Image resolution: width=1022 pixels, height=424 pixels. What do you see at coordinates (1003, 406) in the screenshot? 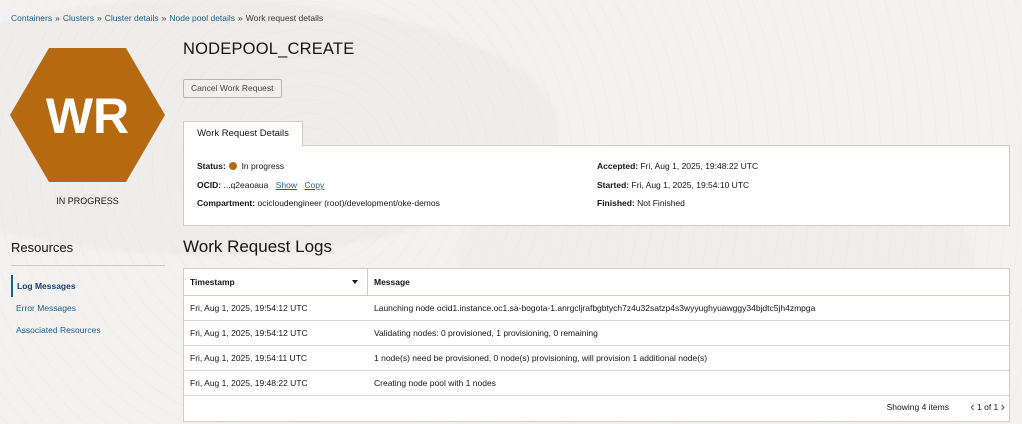
I see `chevron-right-icon: ›` at bounding box center [1003, 406].